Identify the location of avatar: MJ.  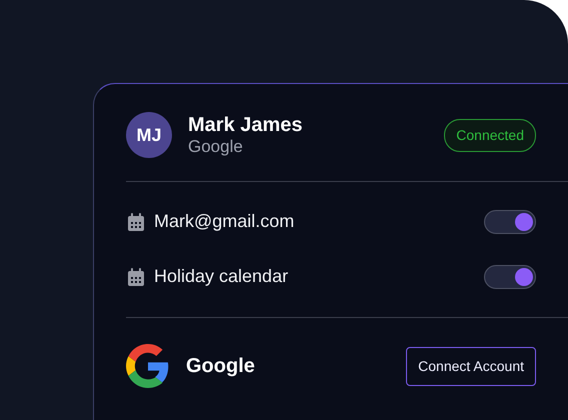
(149, 135).